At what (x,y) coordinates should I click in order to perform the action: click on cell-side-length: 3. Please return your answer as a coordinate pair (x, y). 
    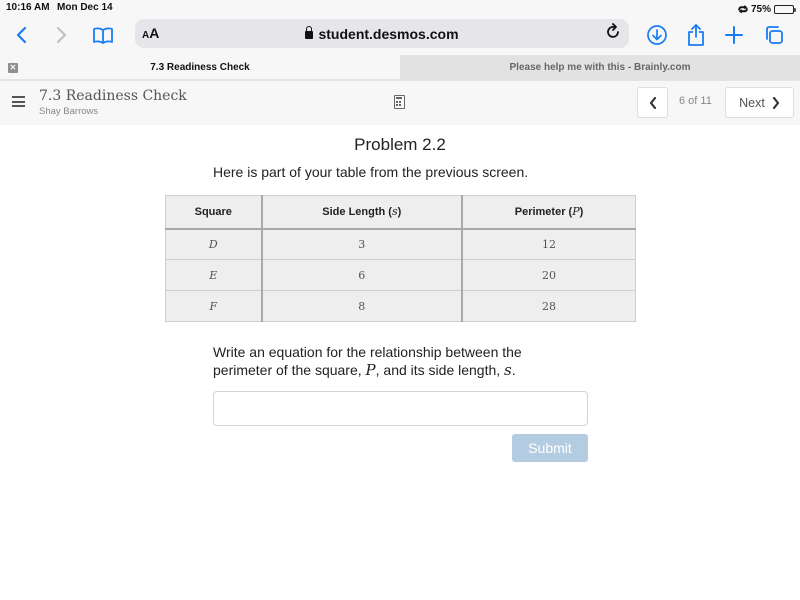
    Looking at the image, I should click on (362, 244).